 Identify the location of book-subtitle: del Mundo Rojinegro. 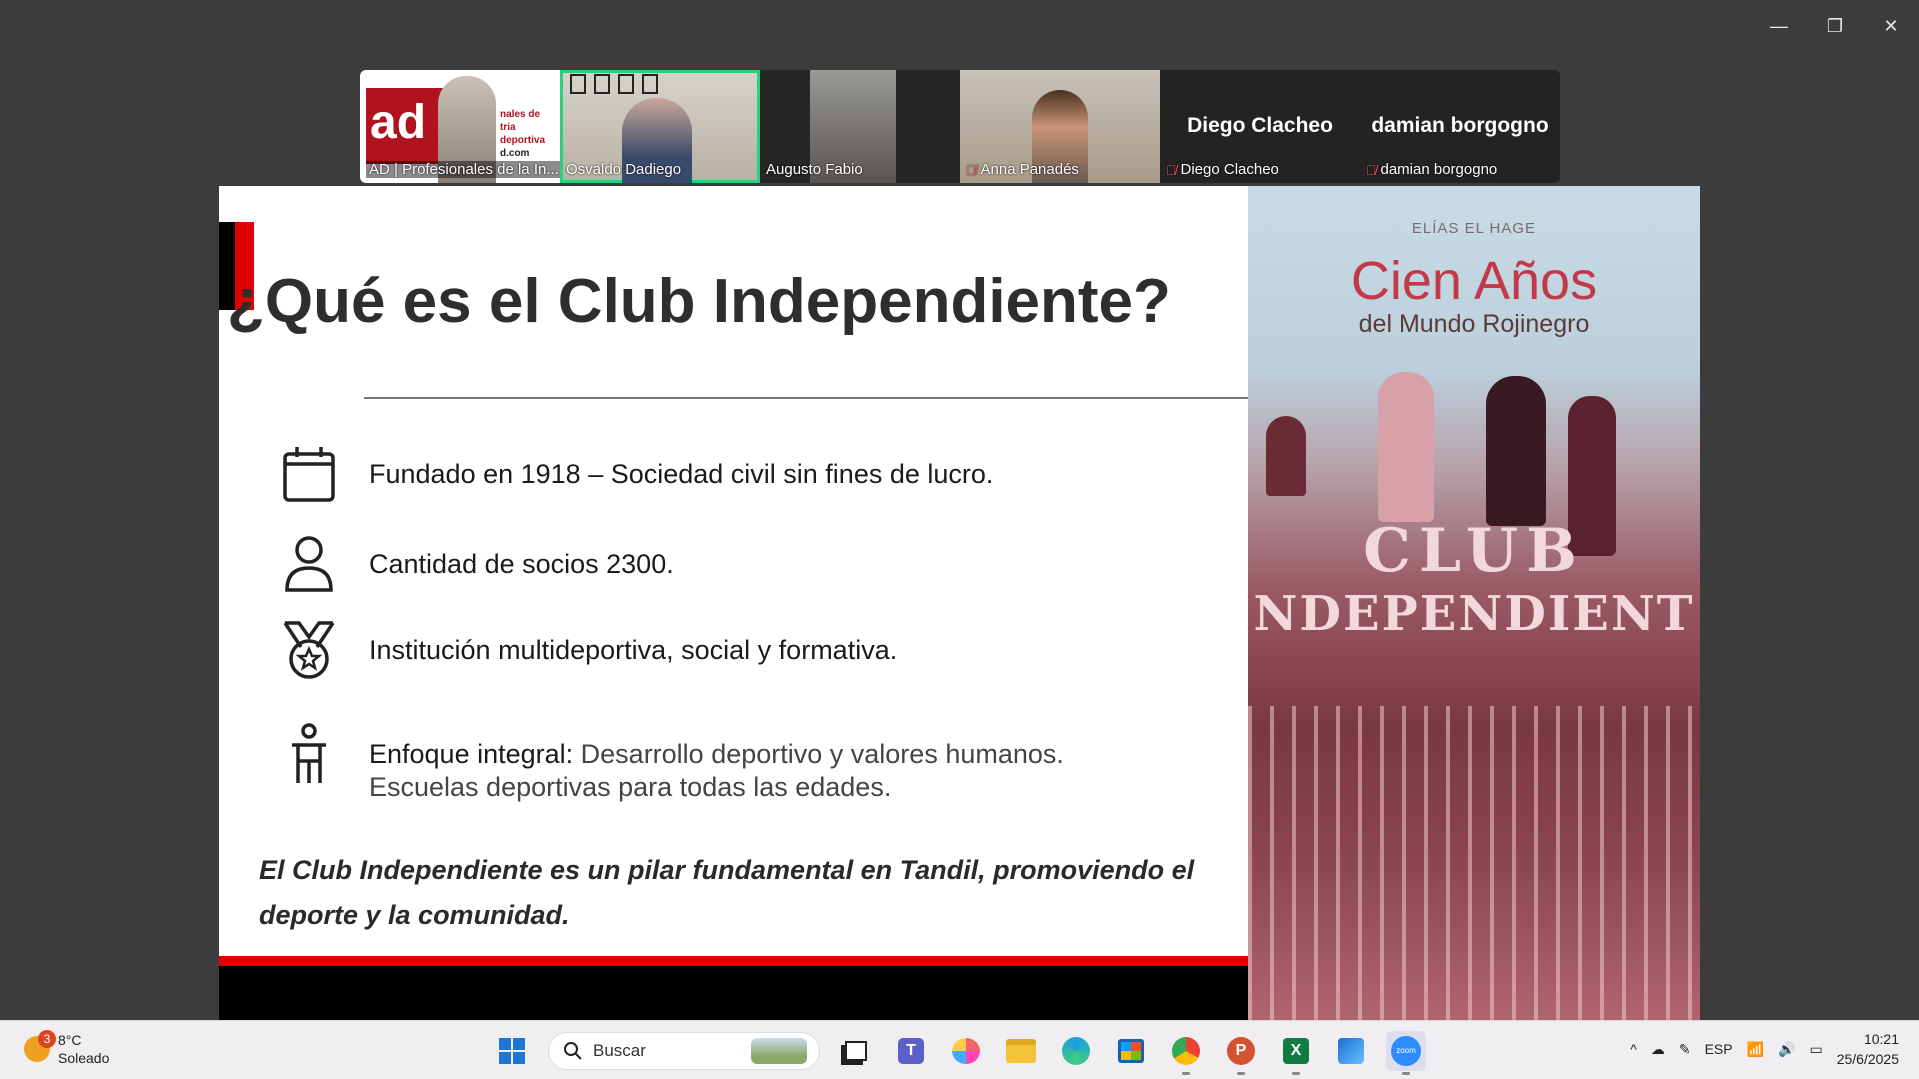
(1474, 324).